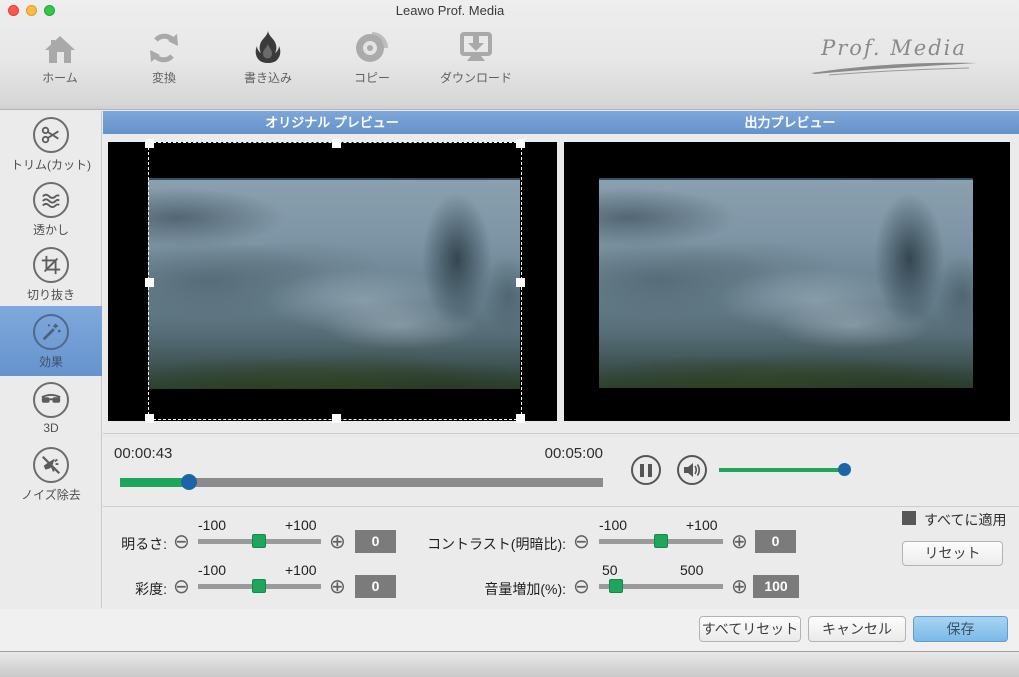 Image resolution: width=1019 pixels, height=677 pixels. I want to click on saturation-slider-thumb, so click(259, 586).